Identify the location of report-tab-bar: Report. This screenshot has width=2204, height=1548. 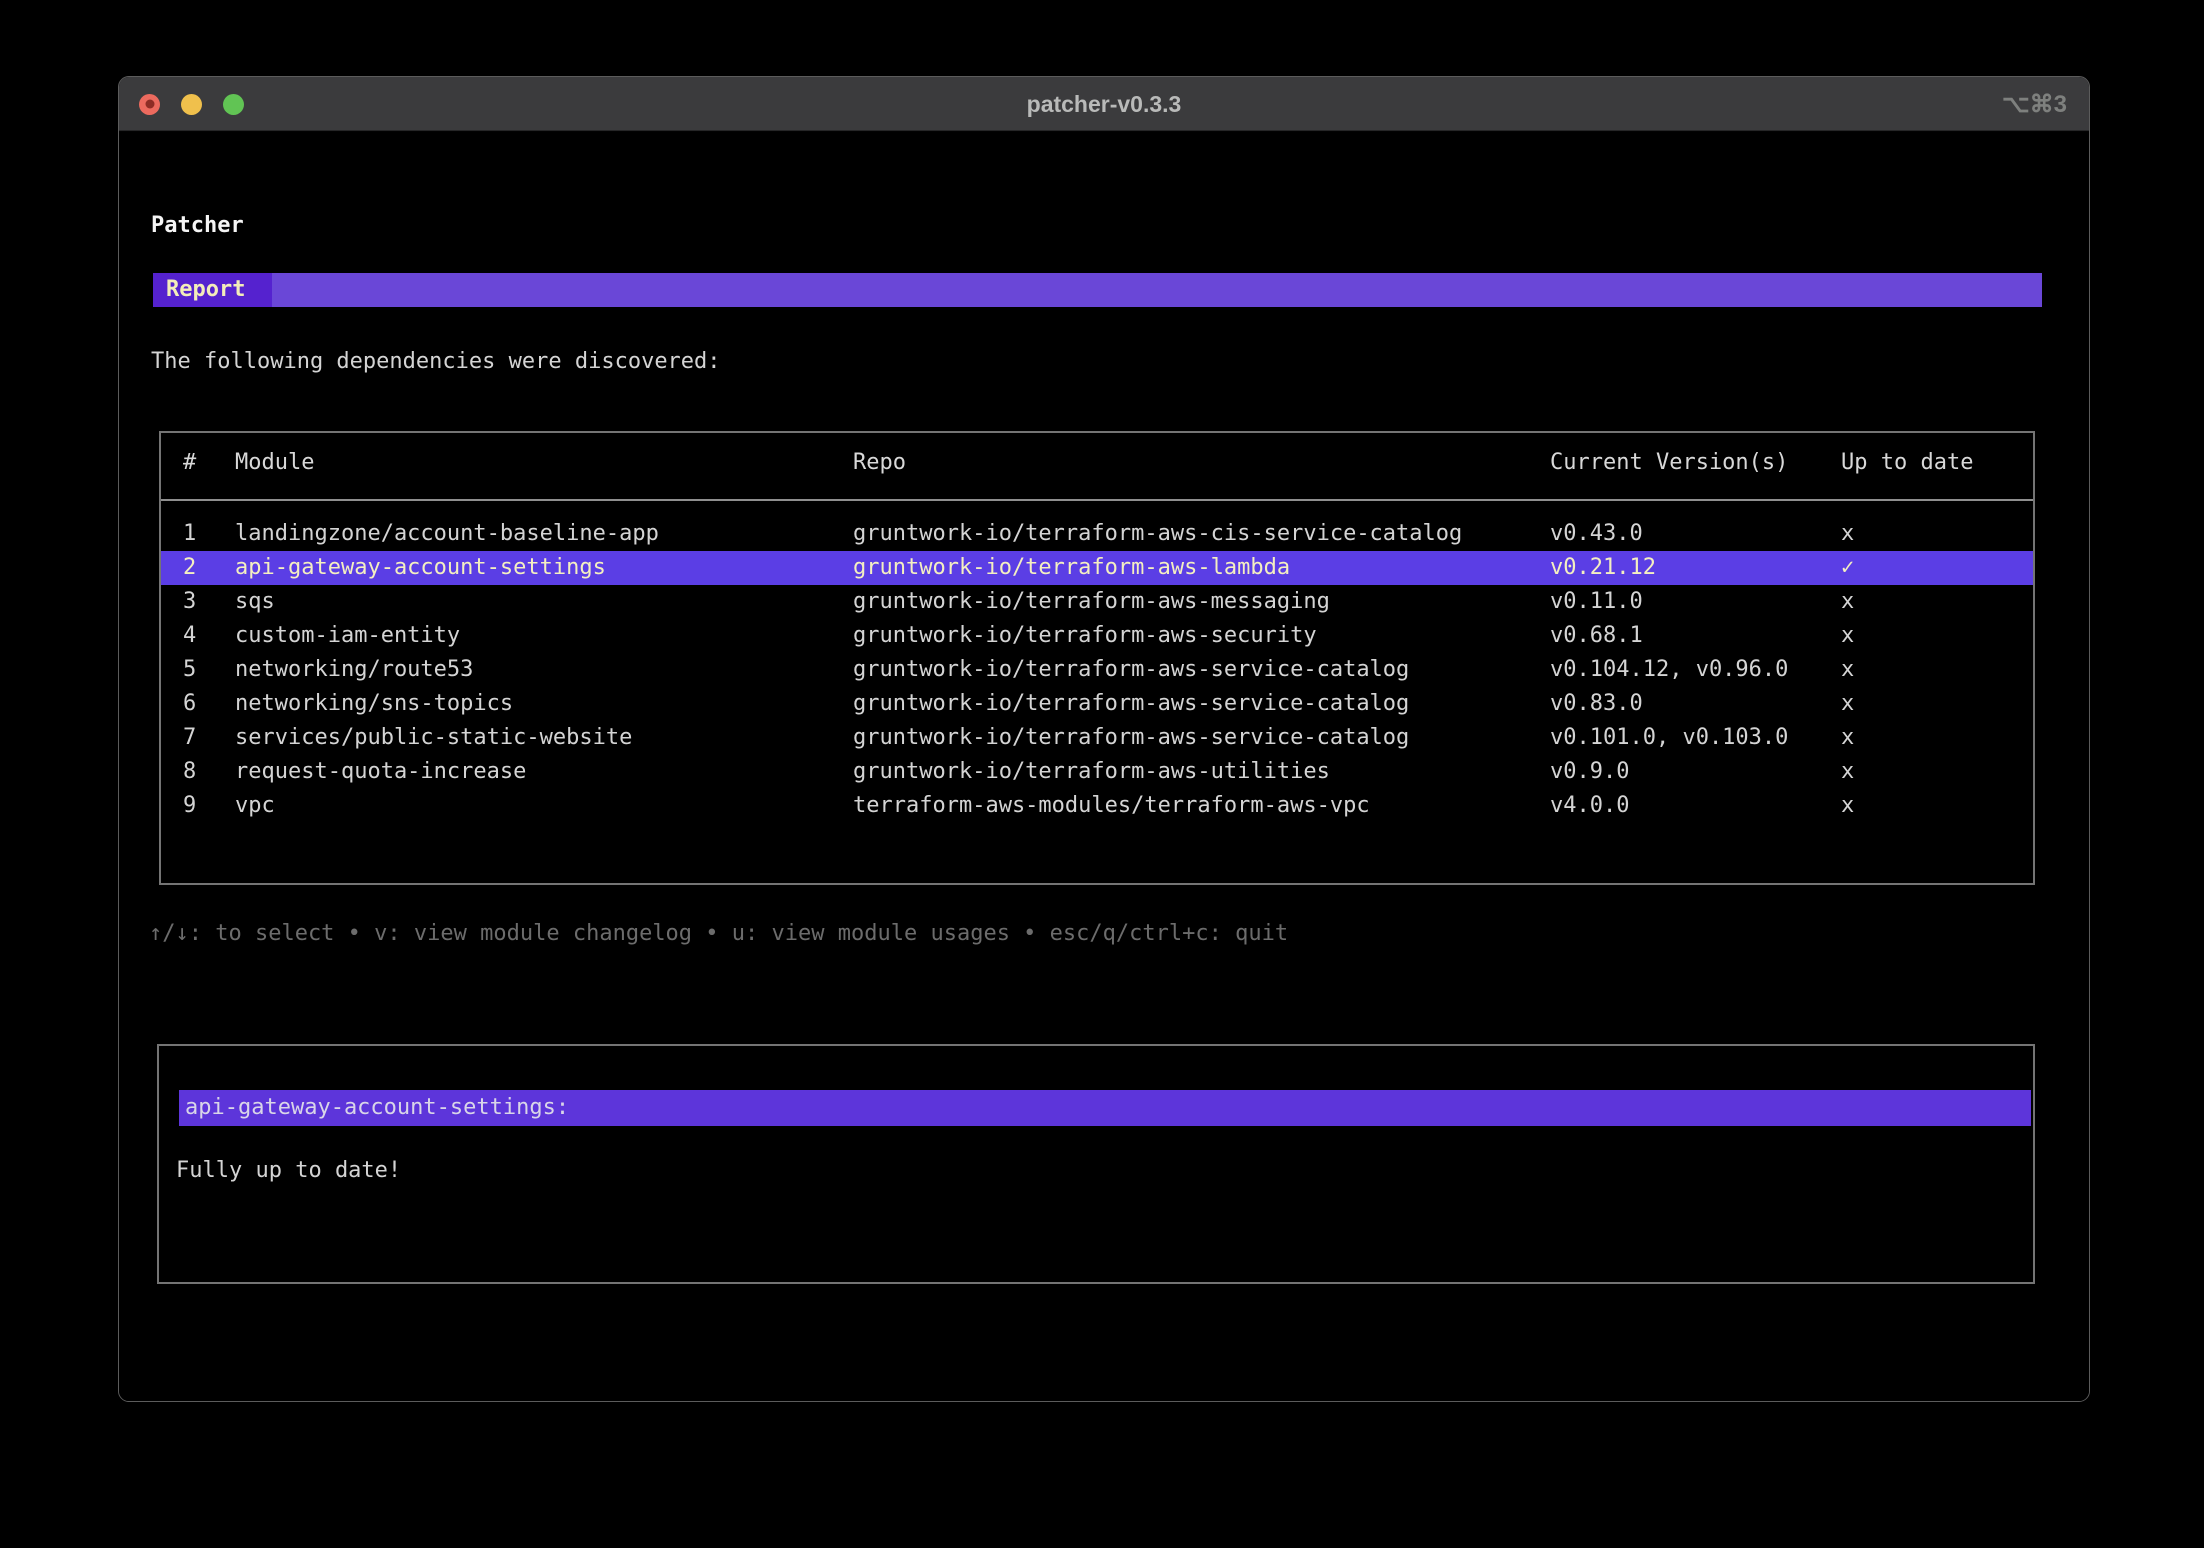
(1097, 290).